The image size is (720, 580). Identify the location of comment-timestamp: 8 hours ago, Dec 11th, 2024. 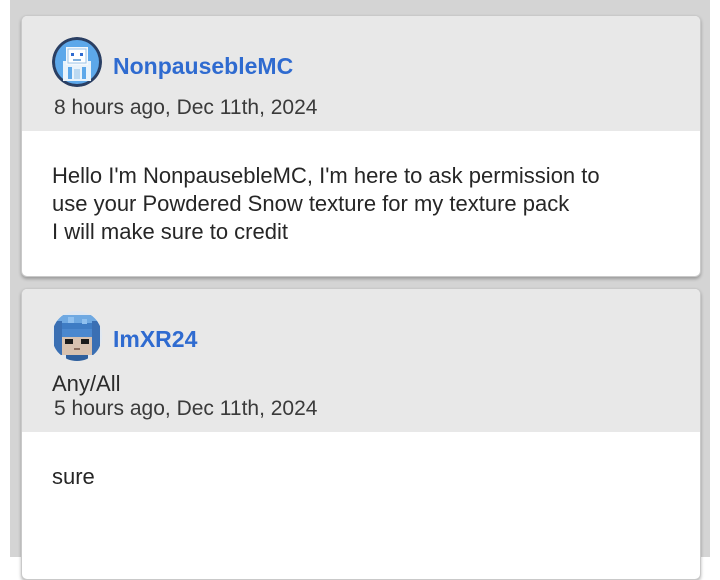
(186, 107).